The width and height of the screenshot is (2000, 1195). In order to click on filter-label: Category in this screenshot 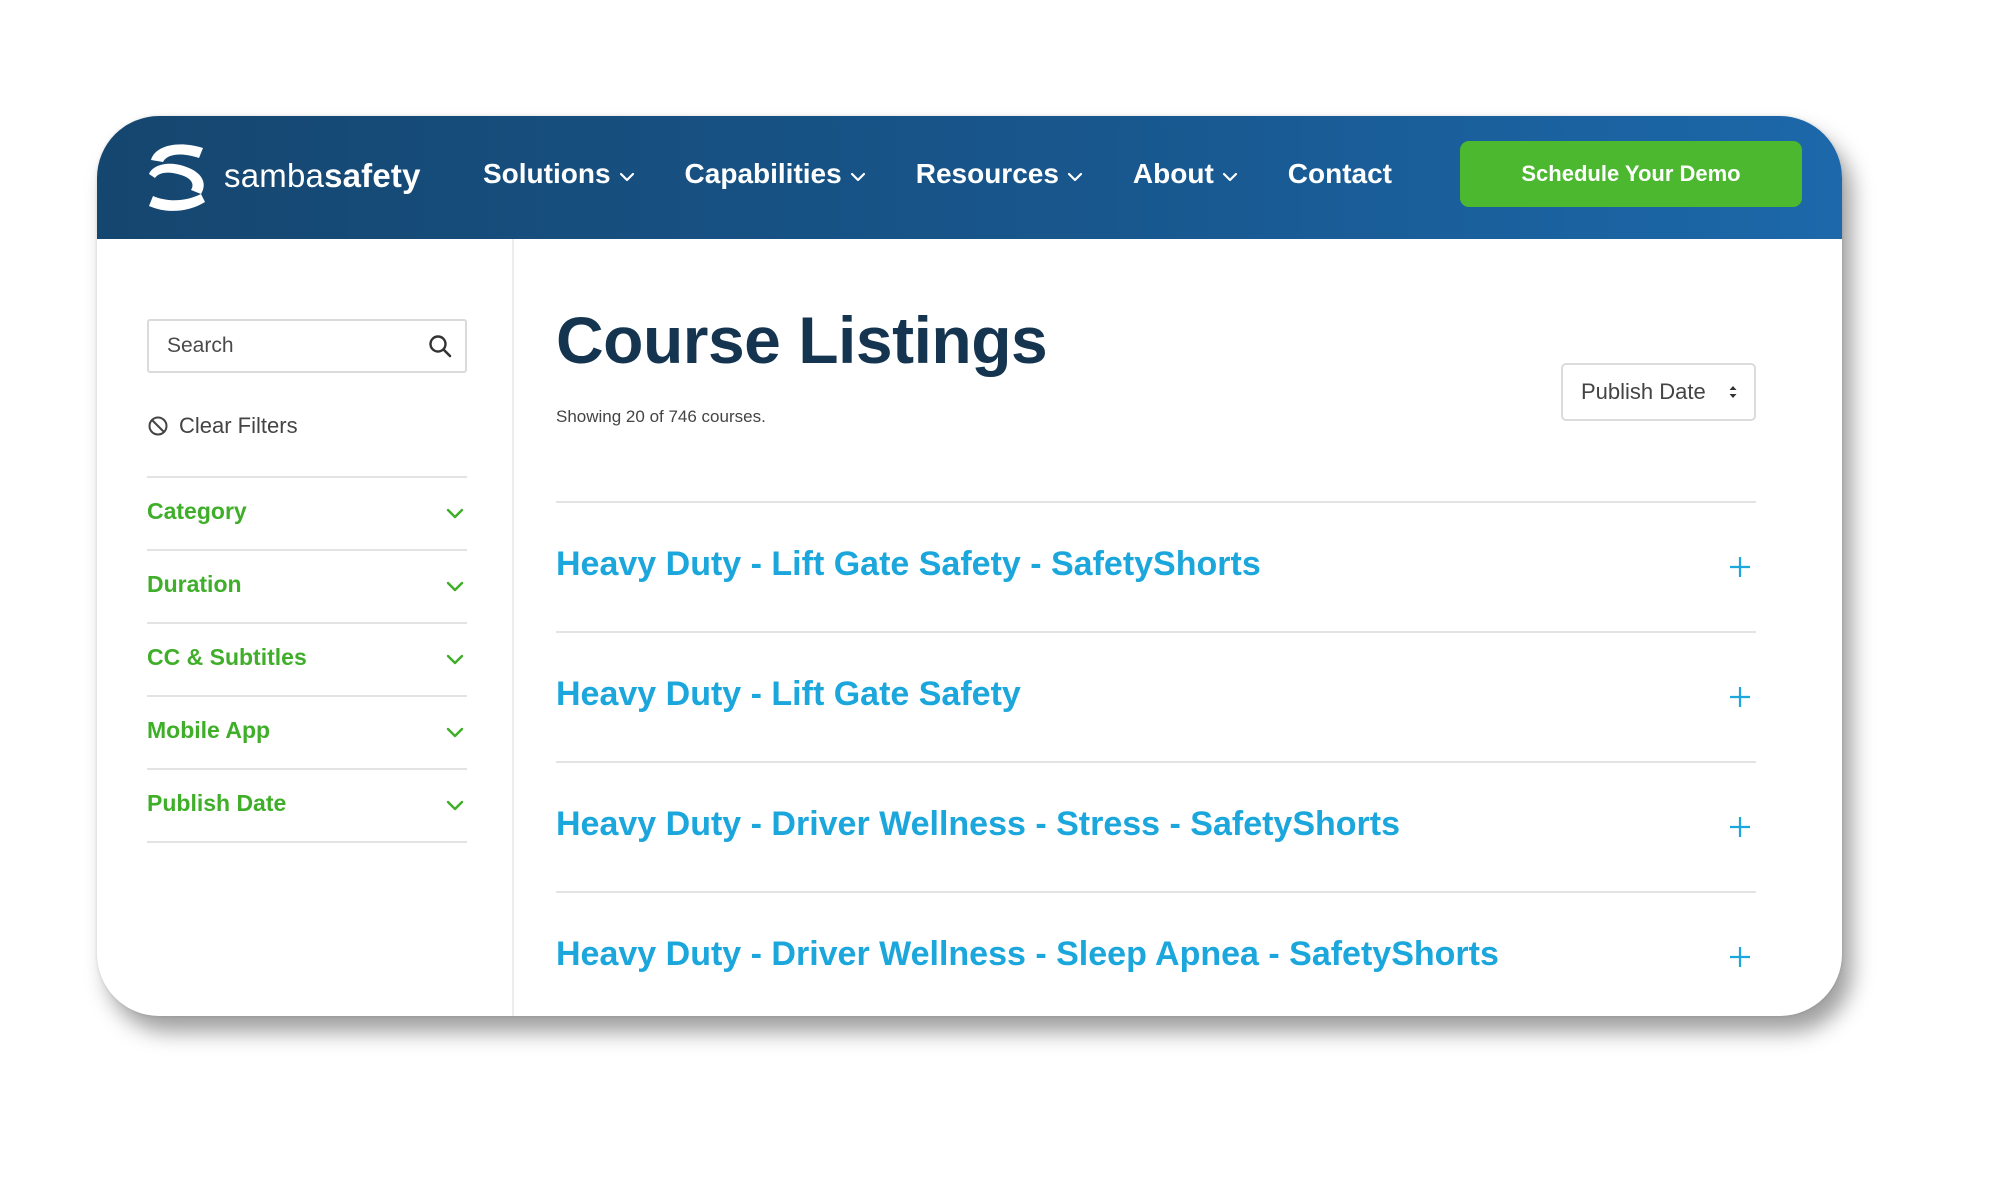, I will do `click(197, 511)`.